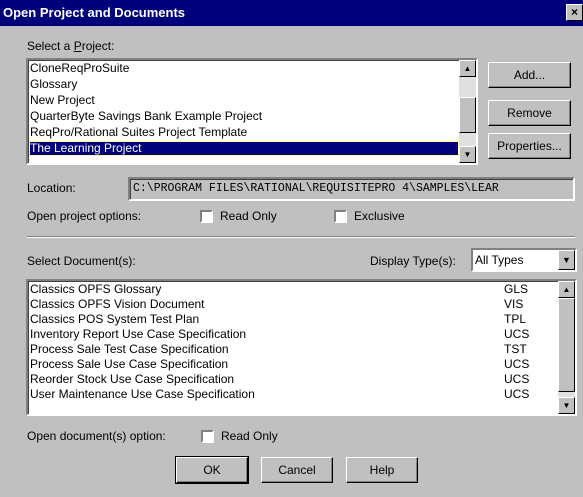  I want to click on remove-button: Remove, so click(529, 113).